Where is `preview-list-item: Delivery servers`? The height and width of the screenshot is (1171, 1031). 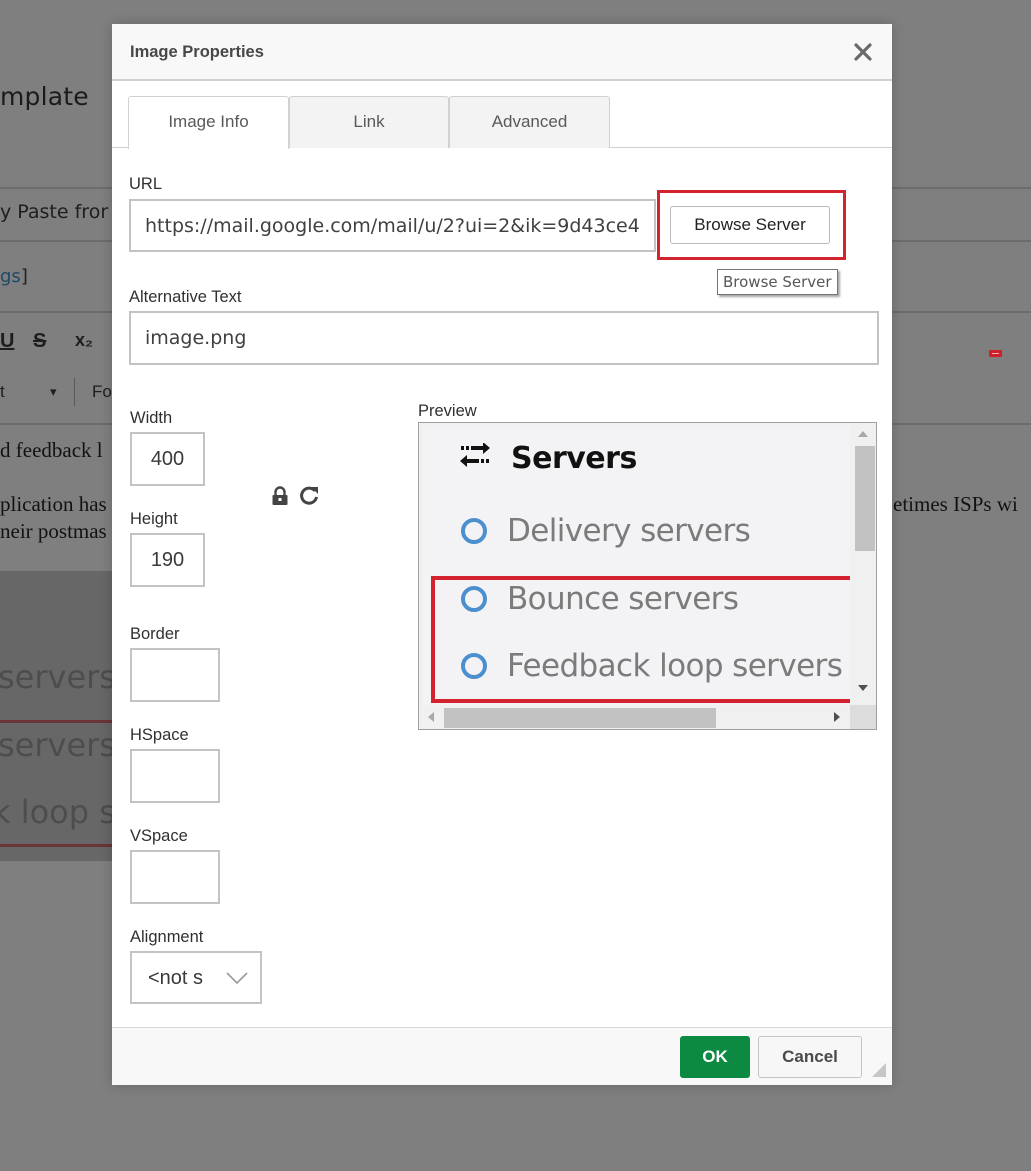
preview-list-item: Delivery servers is located at coordinates (606, 531).